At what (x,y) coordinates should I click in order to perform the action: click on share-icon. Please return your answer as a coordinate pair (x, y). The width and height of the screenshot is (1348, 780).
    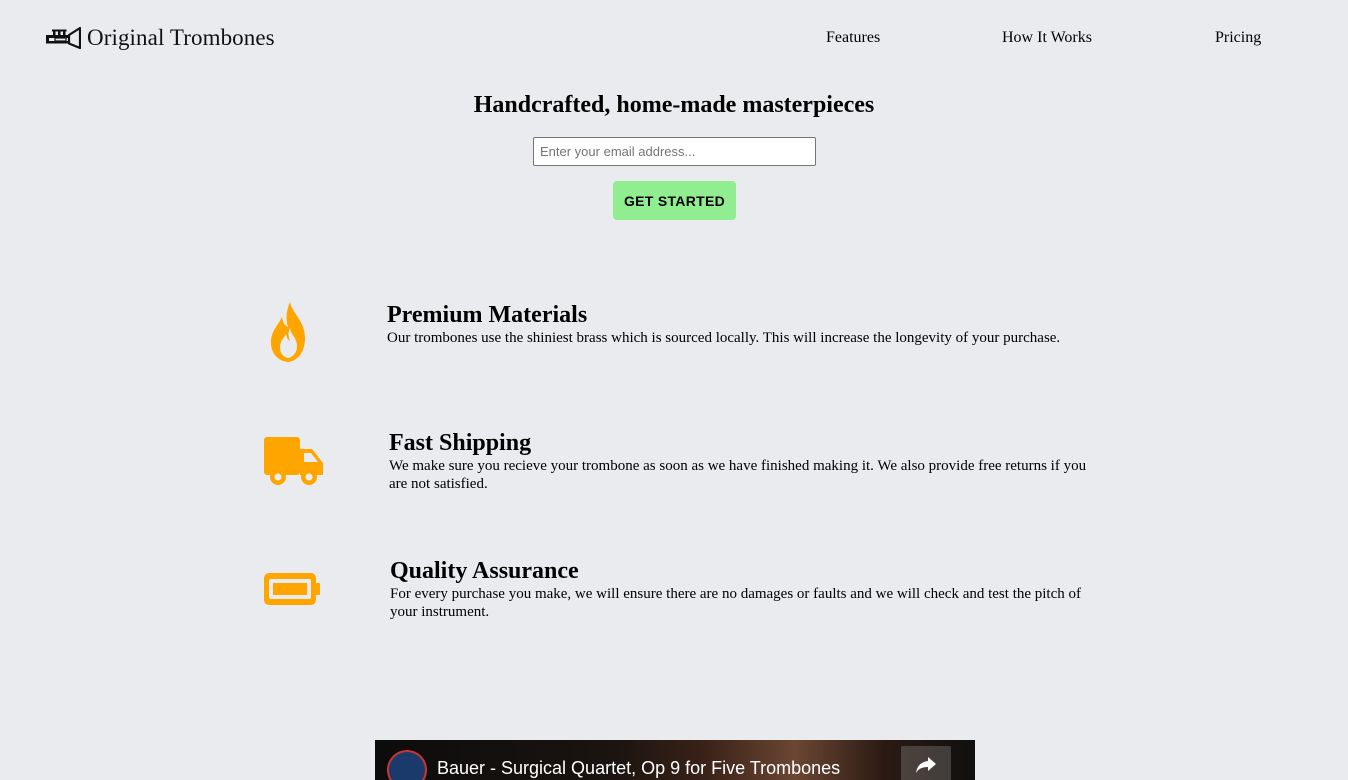
    Looking at the image, I should click on (926, 765).